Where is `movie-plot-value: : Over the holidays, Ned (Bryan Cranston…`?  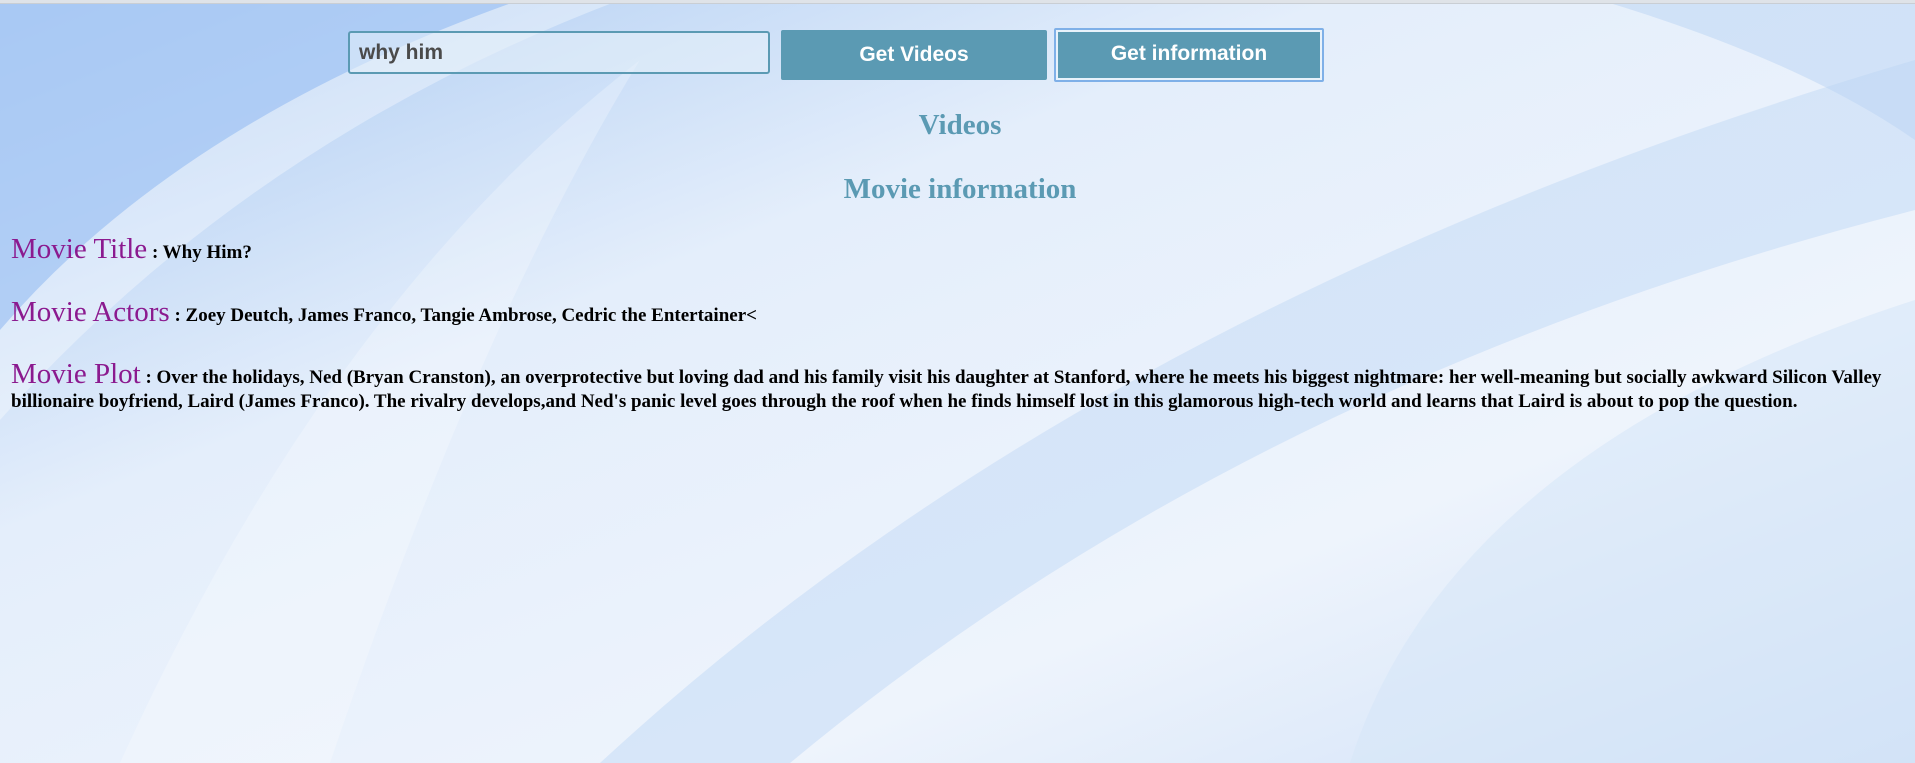
movie-plot-value: : Over the holidays, Ned (Bryan Cranston… is located at coordinates (946, 389).